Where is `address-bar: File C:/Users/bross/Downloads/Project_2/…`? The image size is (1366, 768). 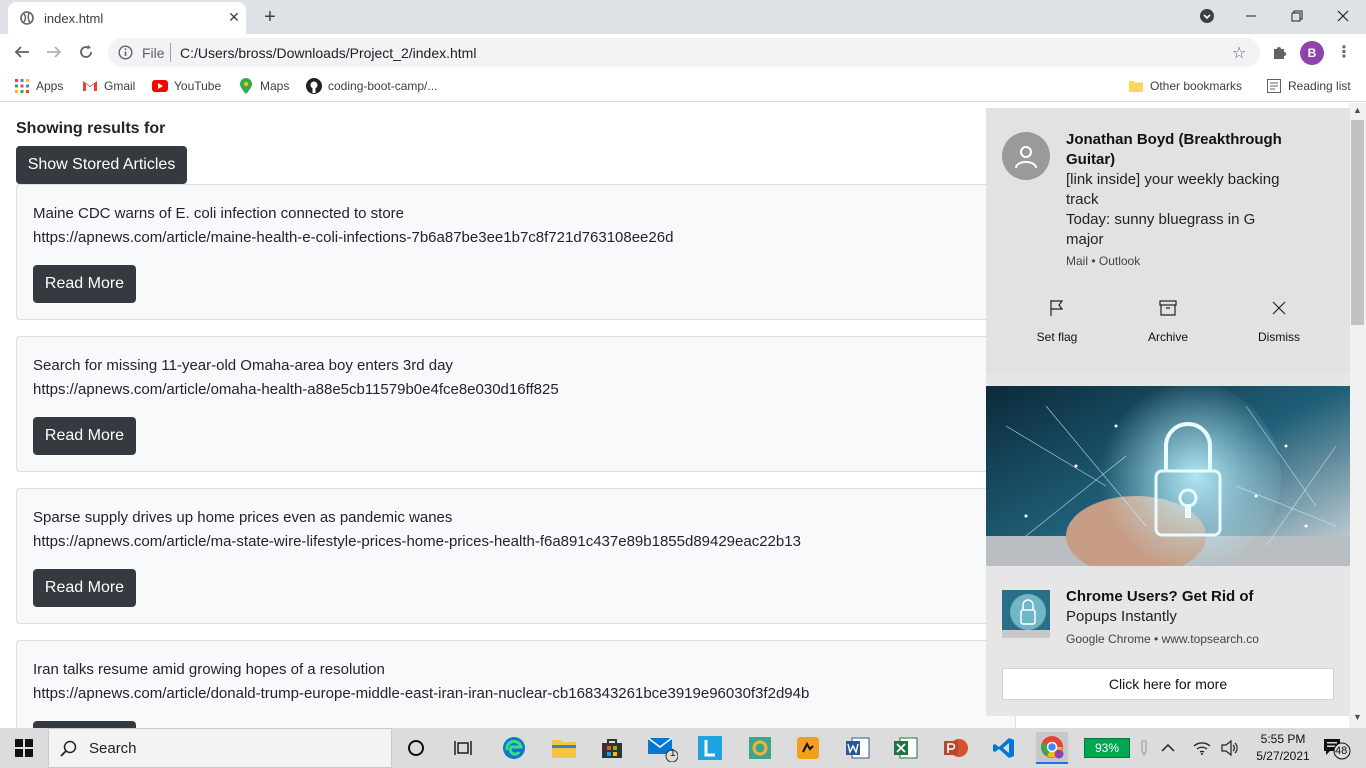
address-bar: File C:/Users/bross/Downloads/Project_2/… is located at coordinates (684, 52).